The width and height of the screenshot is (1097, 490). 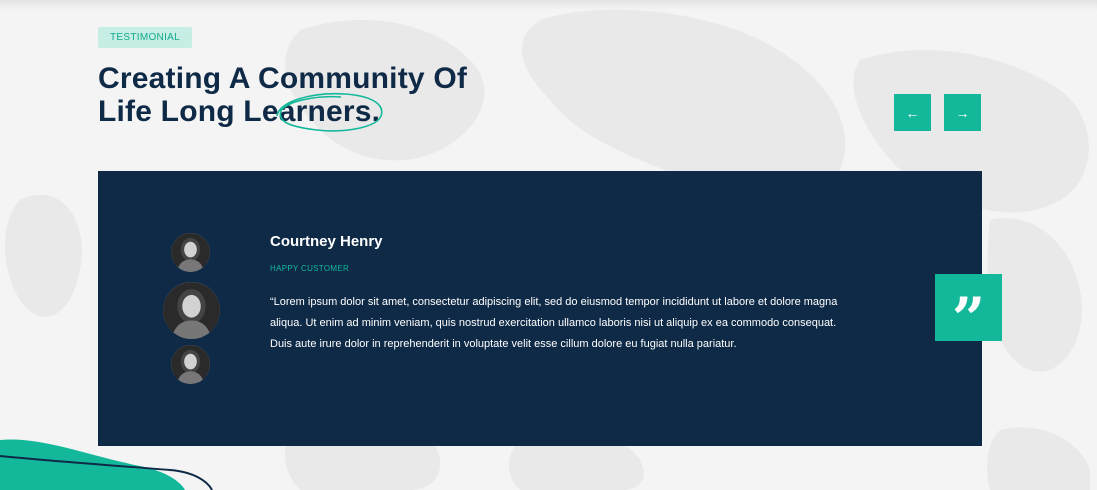 I want to click on arrow-right-icon: →, so click(x=962, y=112).